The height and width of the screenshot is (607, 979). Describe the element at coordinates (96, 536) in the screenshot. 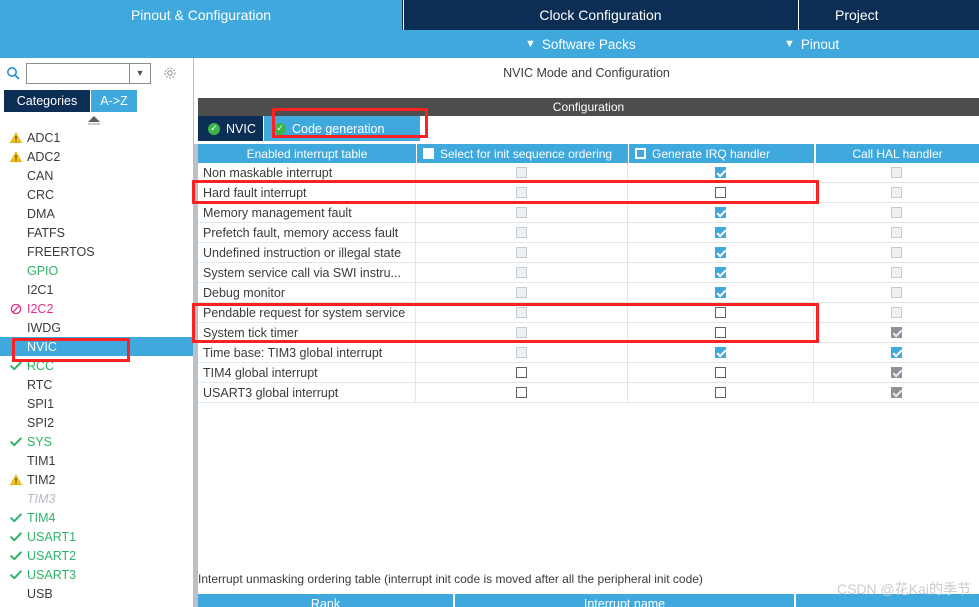

I see `sidebar-item-usart1: USART1` at that location.